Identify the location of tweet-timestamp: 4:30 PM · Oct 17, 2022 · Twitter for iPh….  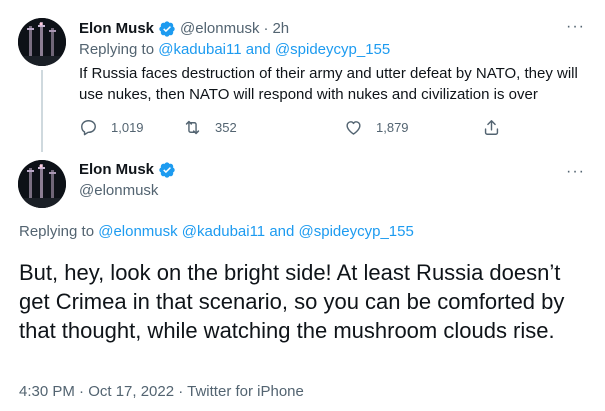
(161, 392).